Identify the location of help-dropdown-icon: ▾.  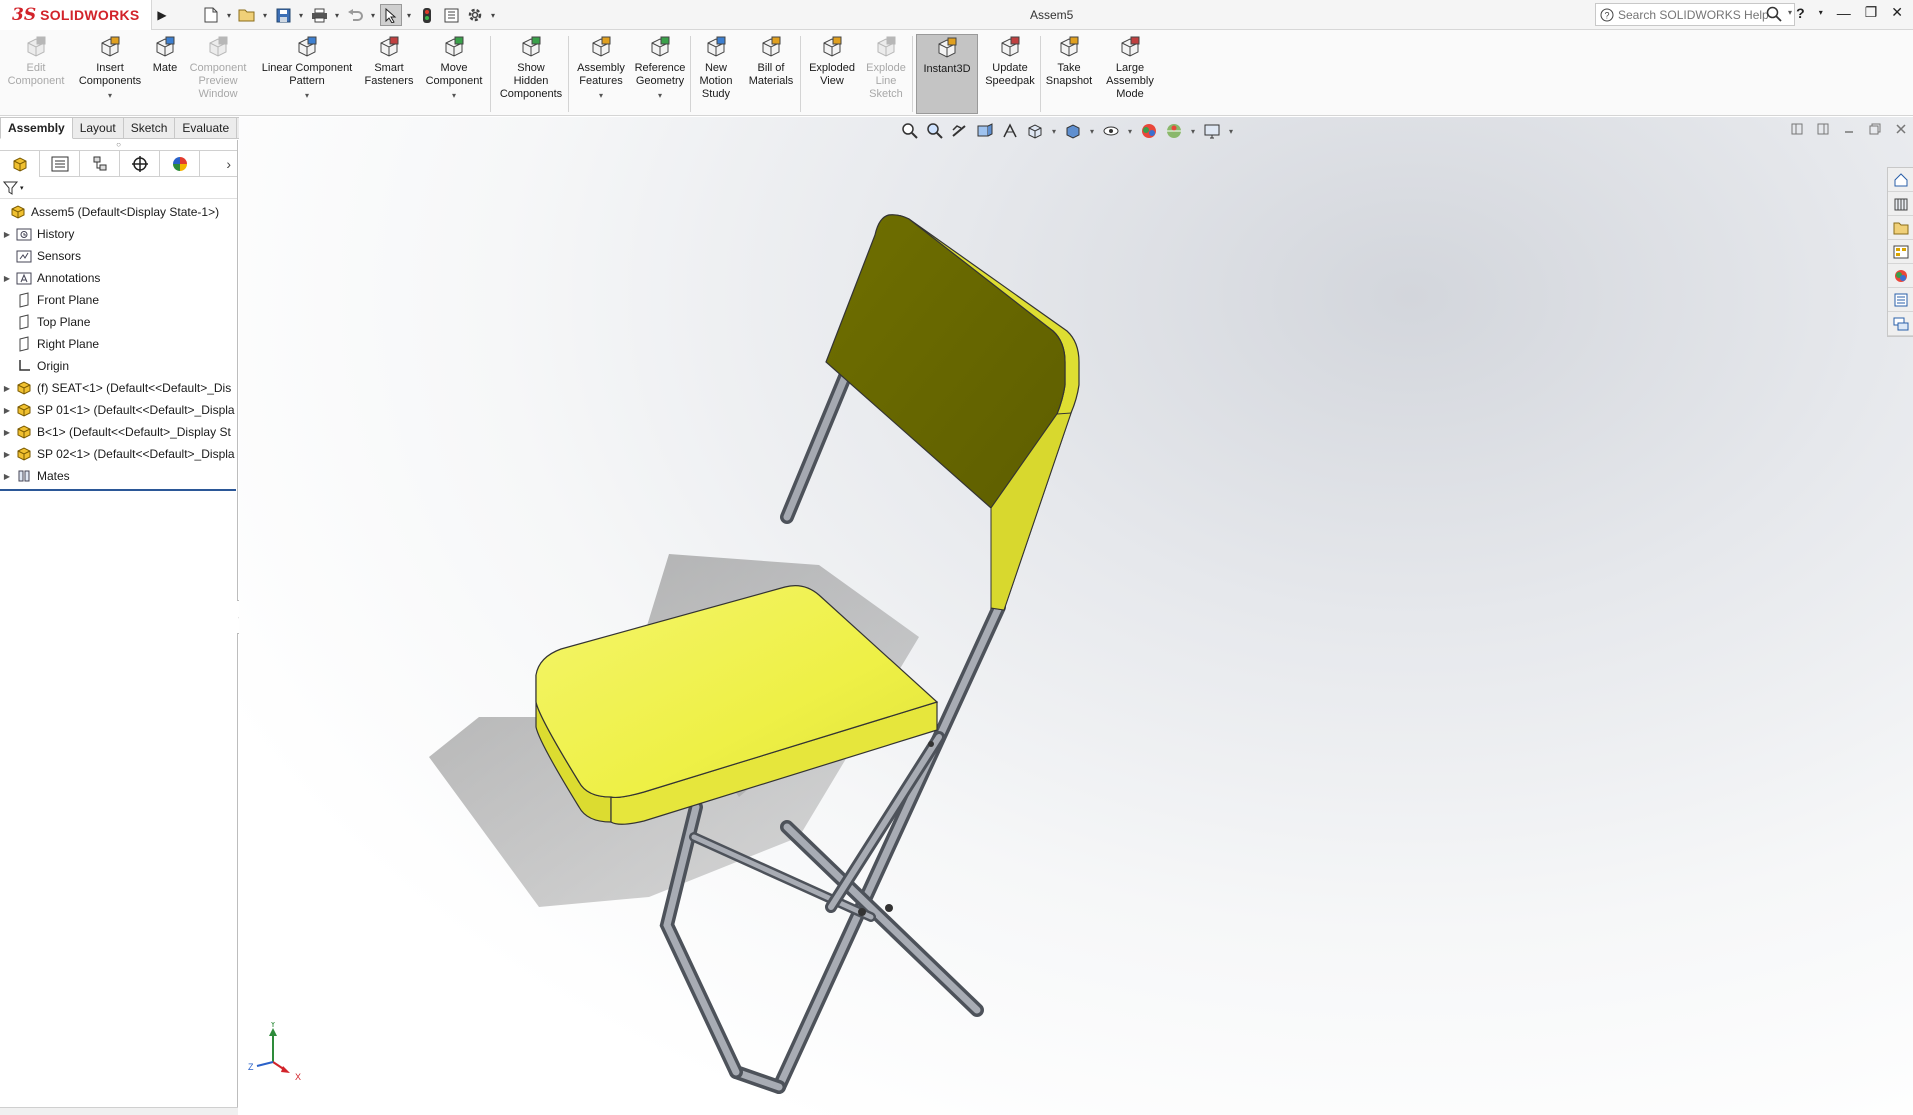
(1821, 12).